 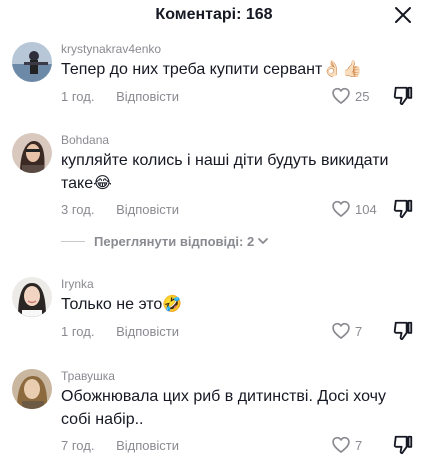 I want to click on comment-meta: 7 год. Відповісти, so click(x=120, y=445).